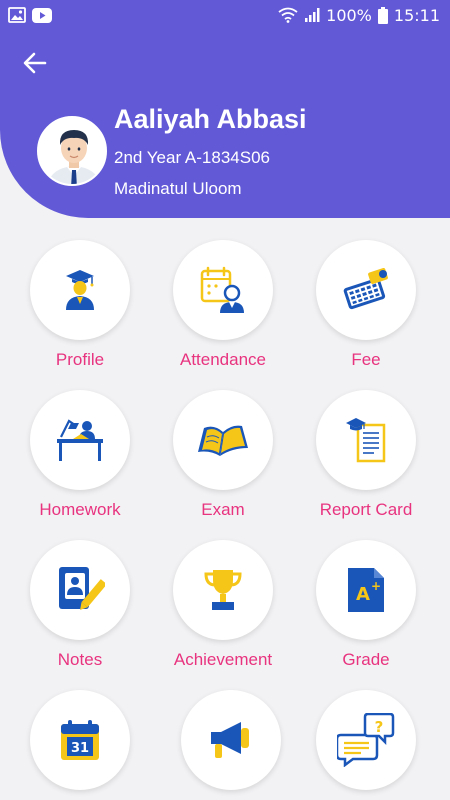 The width and height of the screenshot is (450, 800). I want to click on chat-question-icon: ?, so click(366, 740).